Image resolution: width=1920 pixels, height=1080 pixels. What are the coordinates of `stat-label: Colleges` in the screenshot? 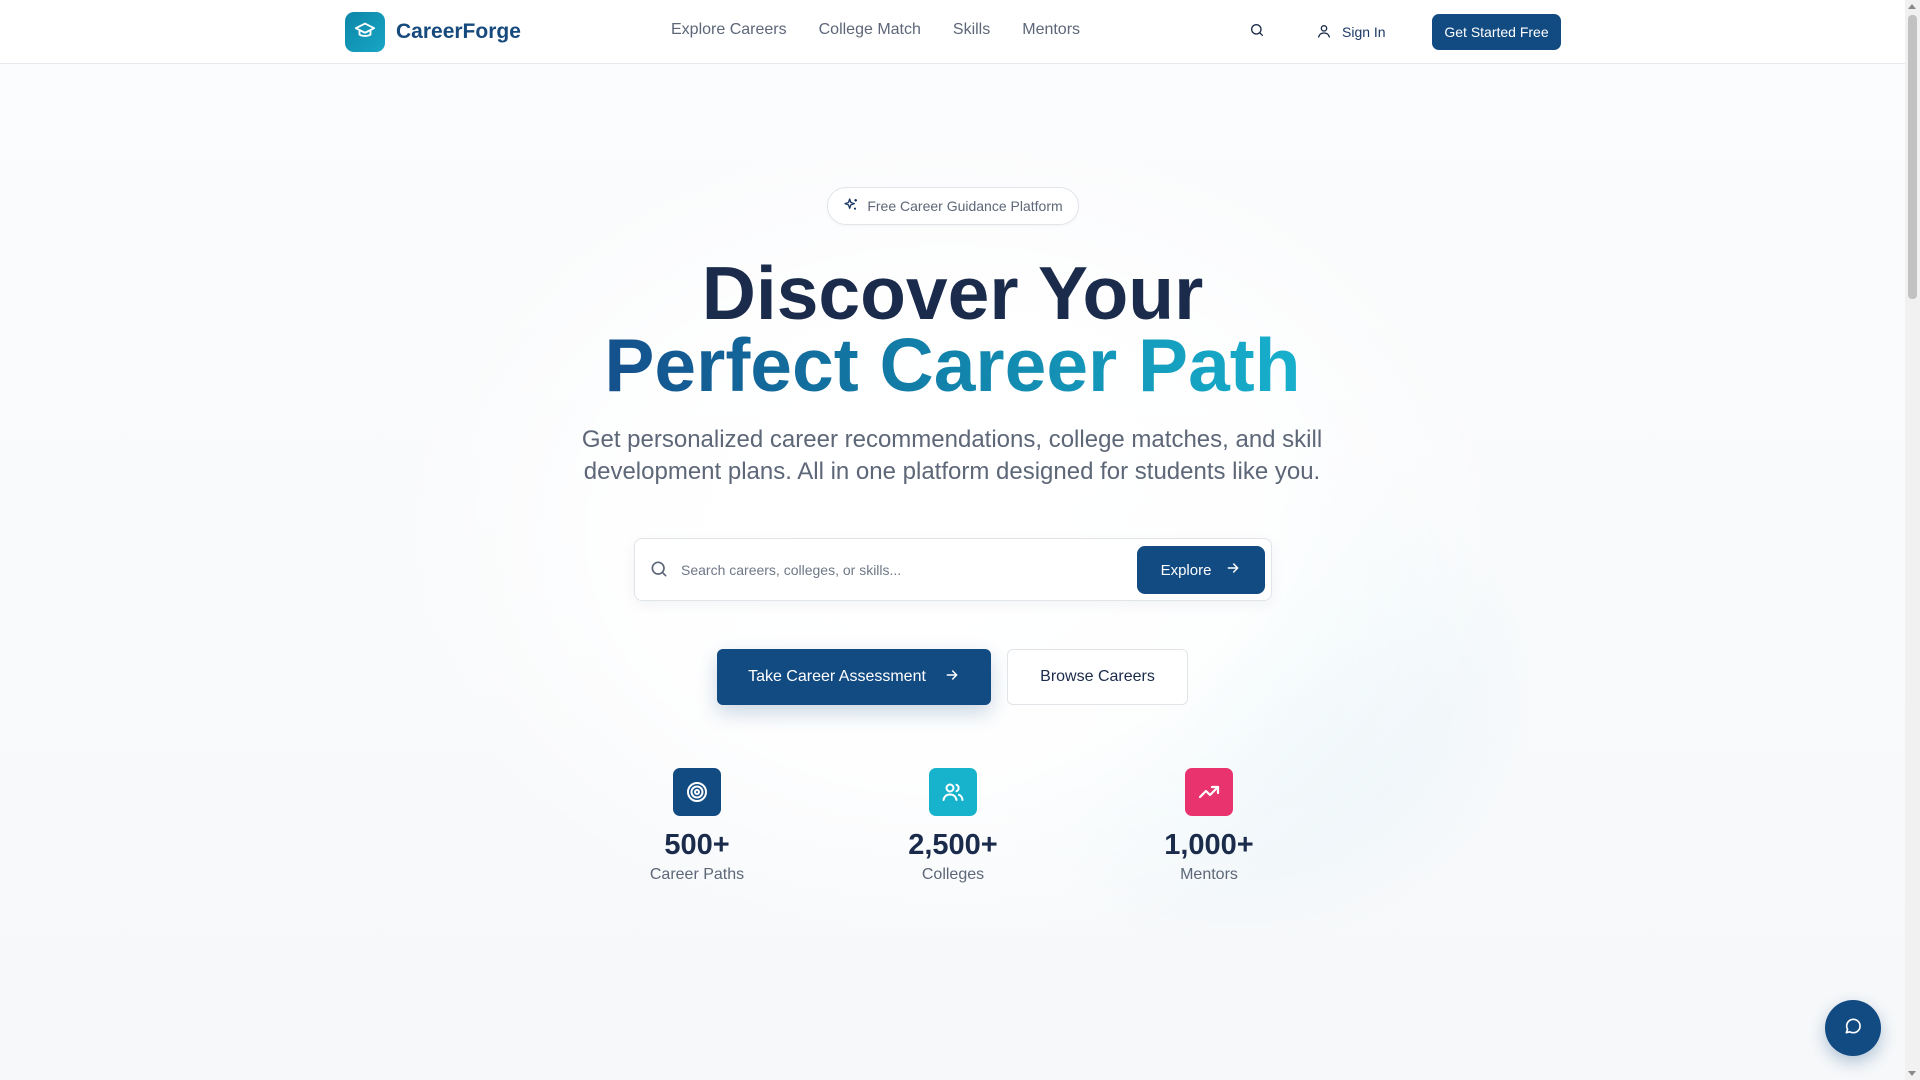 It's located at (953, 874).